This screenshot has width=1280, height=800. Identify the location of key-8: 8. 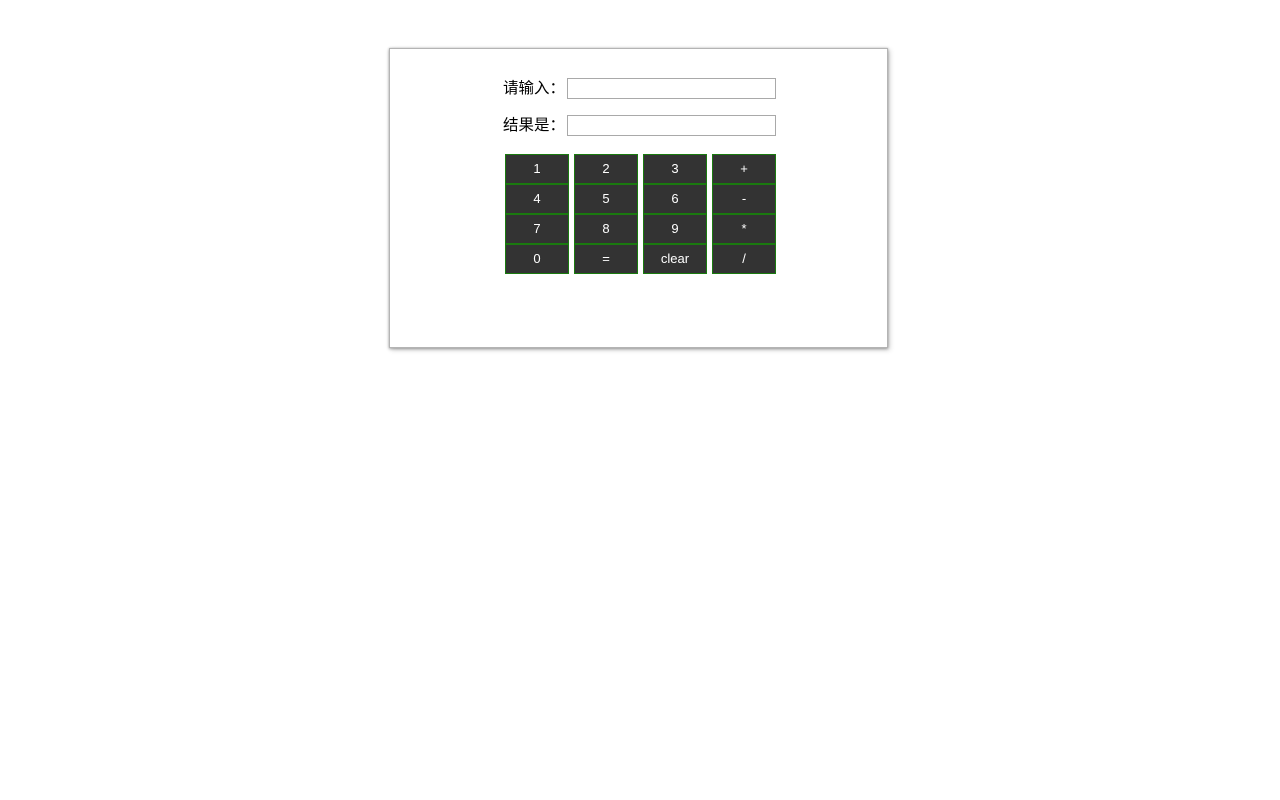
(606, 229).